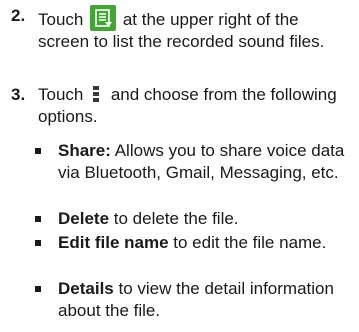 Image resolution: width=359 pixels, height=332 pixels. I want to click on recordings-list-icon, so click(103, 18).